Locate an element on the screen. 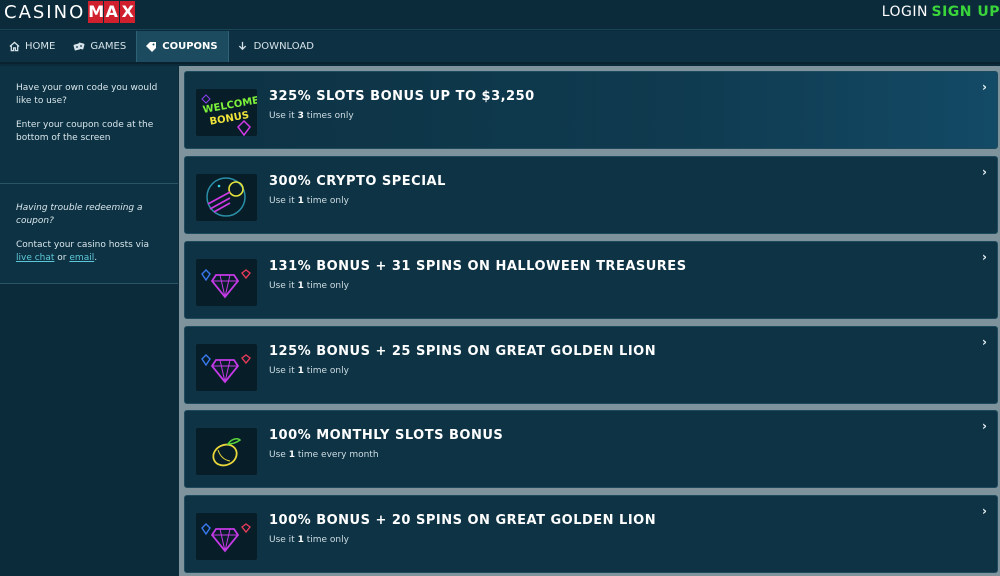 The image size is (1000, 576). trouble-text: Having trouble redeeming a coupon? is located at coordinates (79, 214).